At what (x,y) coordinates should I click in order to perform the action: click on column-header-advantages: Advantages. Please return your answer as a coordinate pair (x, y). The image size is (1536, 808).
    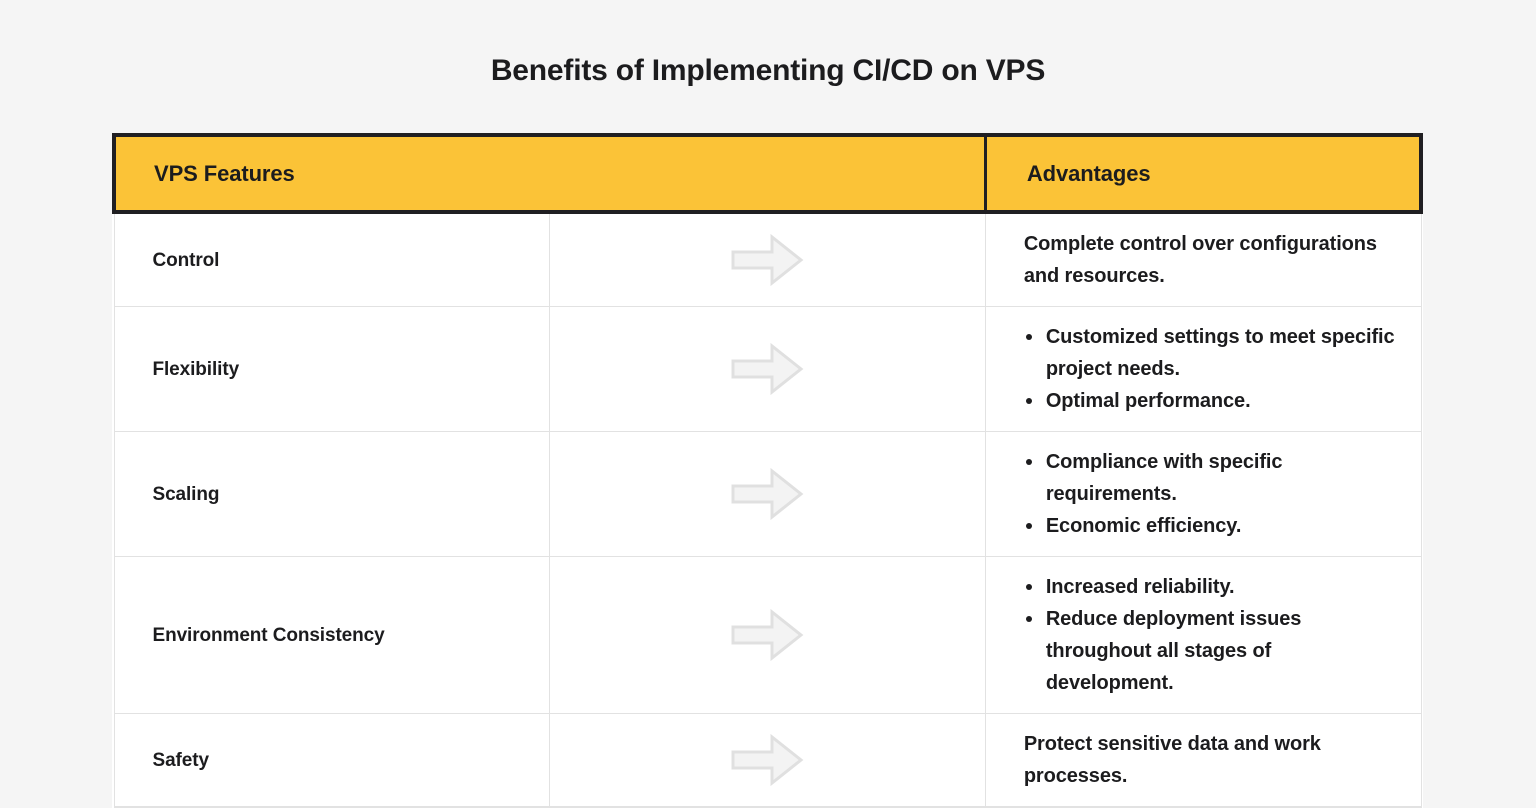
    Looking at the image, I should click on (1204, 173).